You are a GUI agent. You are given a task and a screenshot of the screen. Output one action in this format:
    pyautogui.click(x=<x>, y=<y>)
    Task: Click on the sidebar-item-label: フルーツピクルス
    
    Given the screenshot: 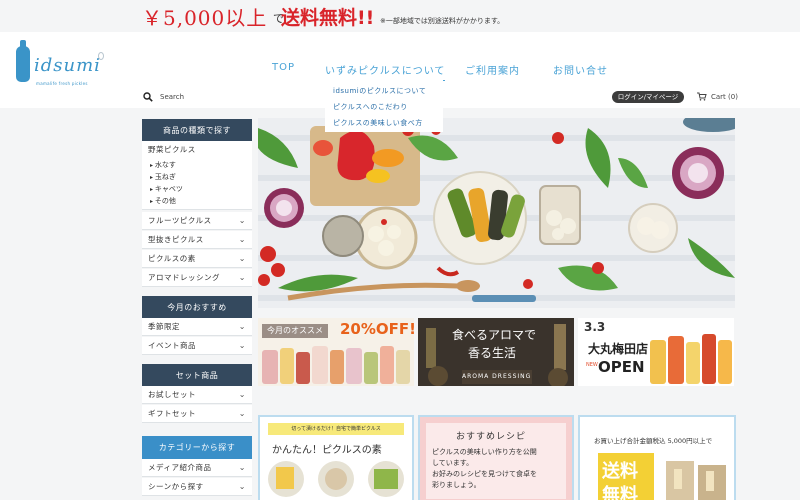 What is the action you would take?
    pyautogui.click(x=180, y=220)
    